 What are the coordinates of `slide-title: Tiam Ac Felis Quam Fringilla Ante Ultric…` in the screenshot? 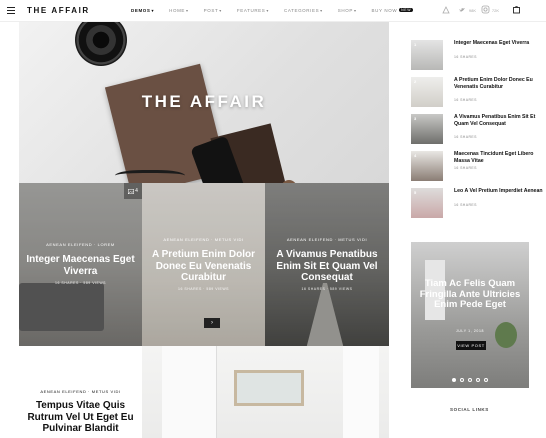 It's located at (470, 294).